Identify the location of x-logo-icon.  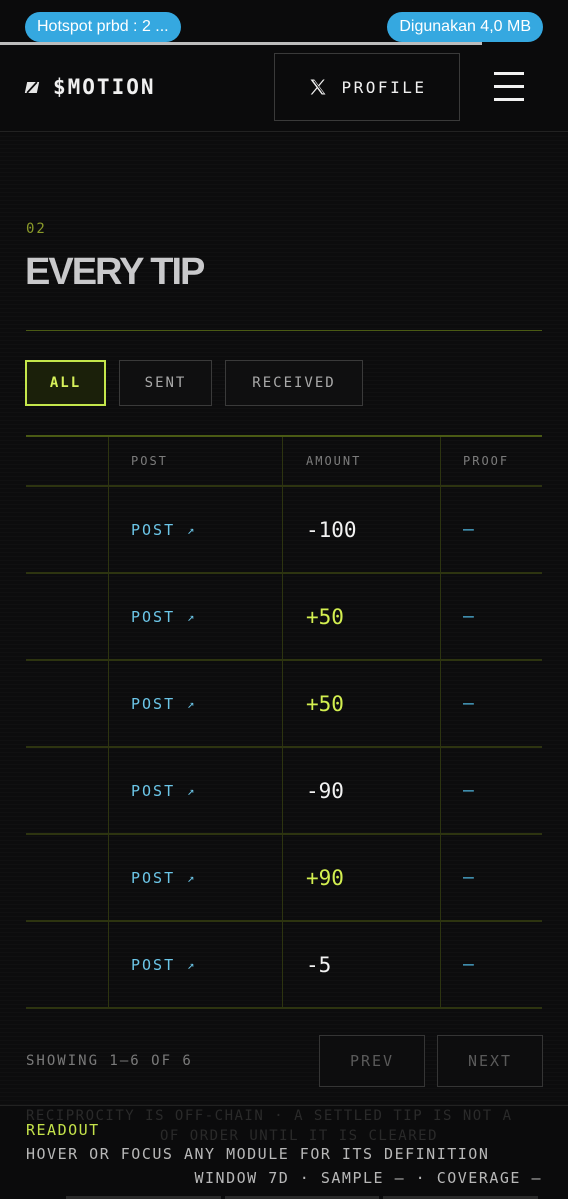
(318, 87).